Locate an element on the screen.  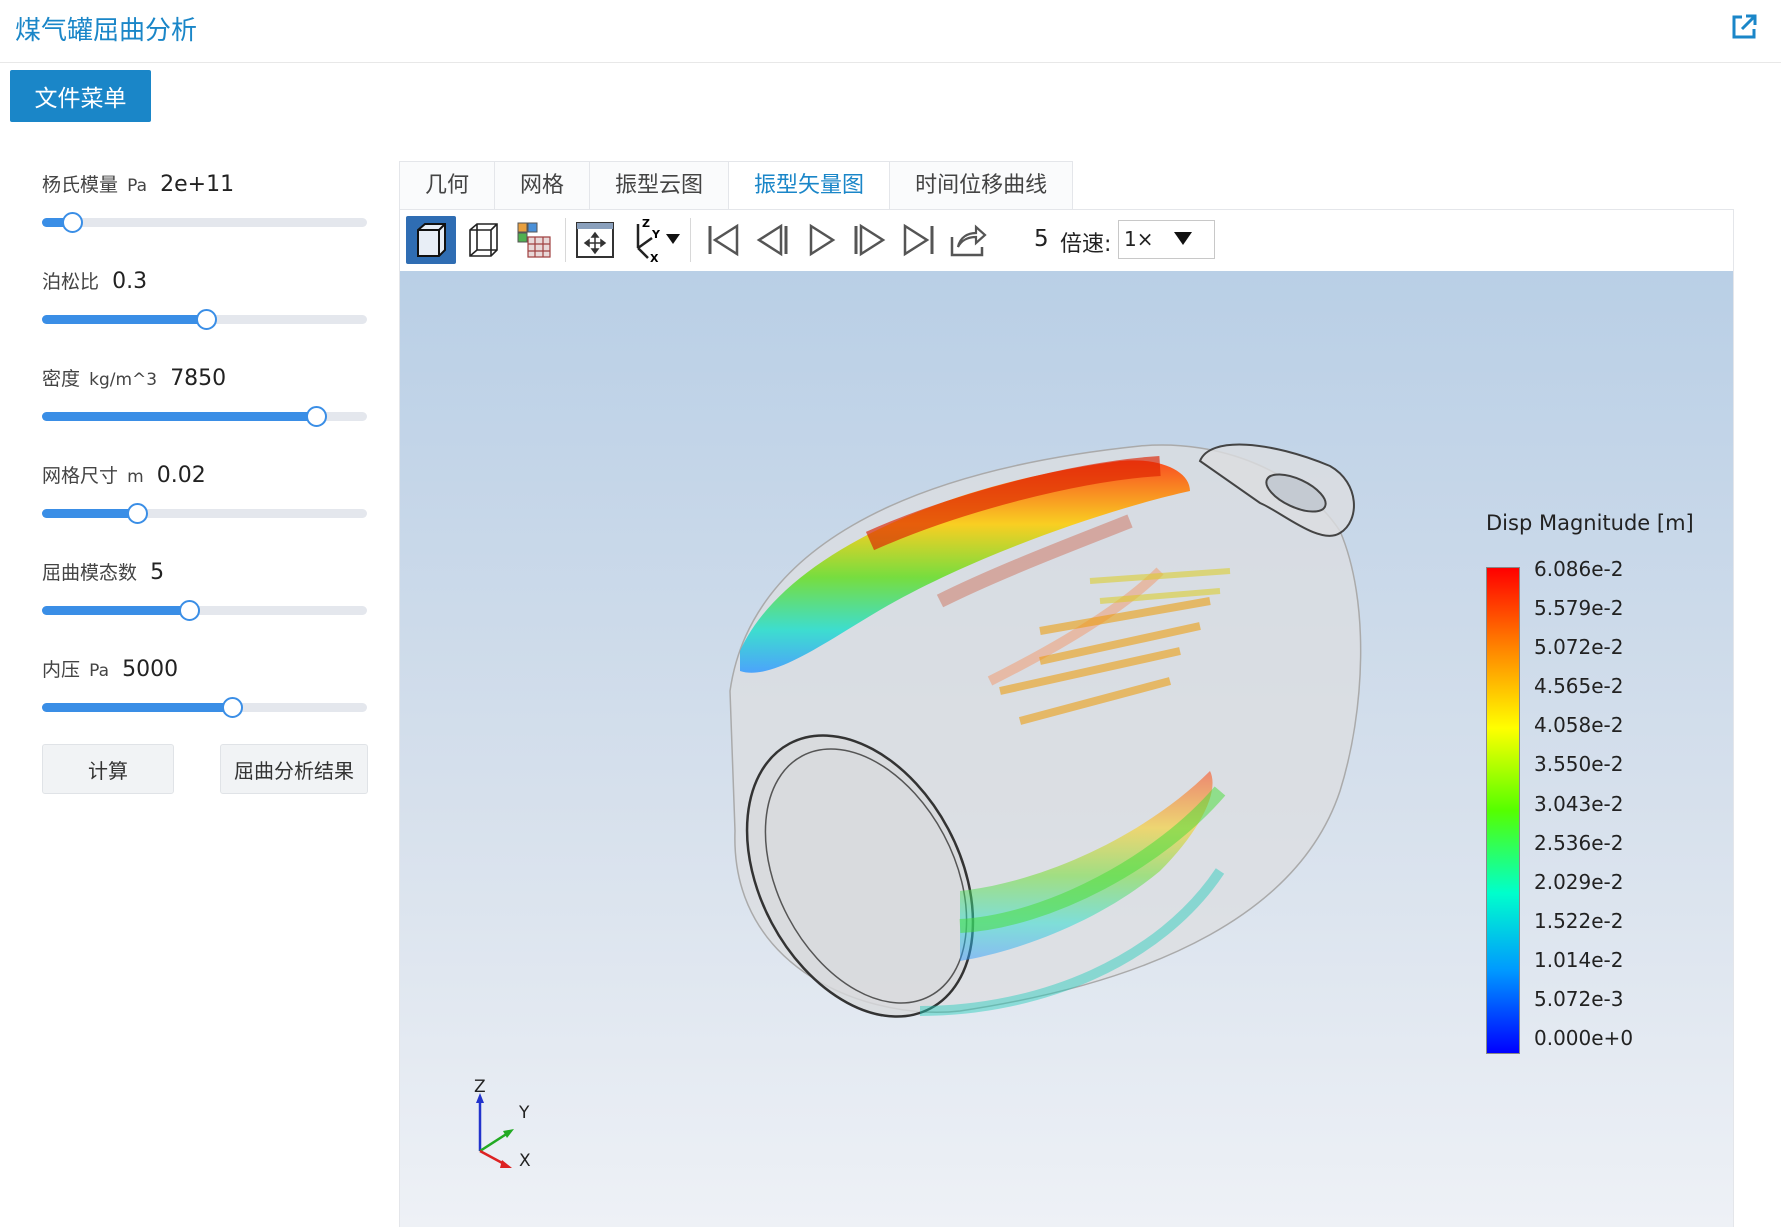
legend-title: Disp Magnitude [m] is located at coordinates (1590, 523).